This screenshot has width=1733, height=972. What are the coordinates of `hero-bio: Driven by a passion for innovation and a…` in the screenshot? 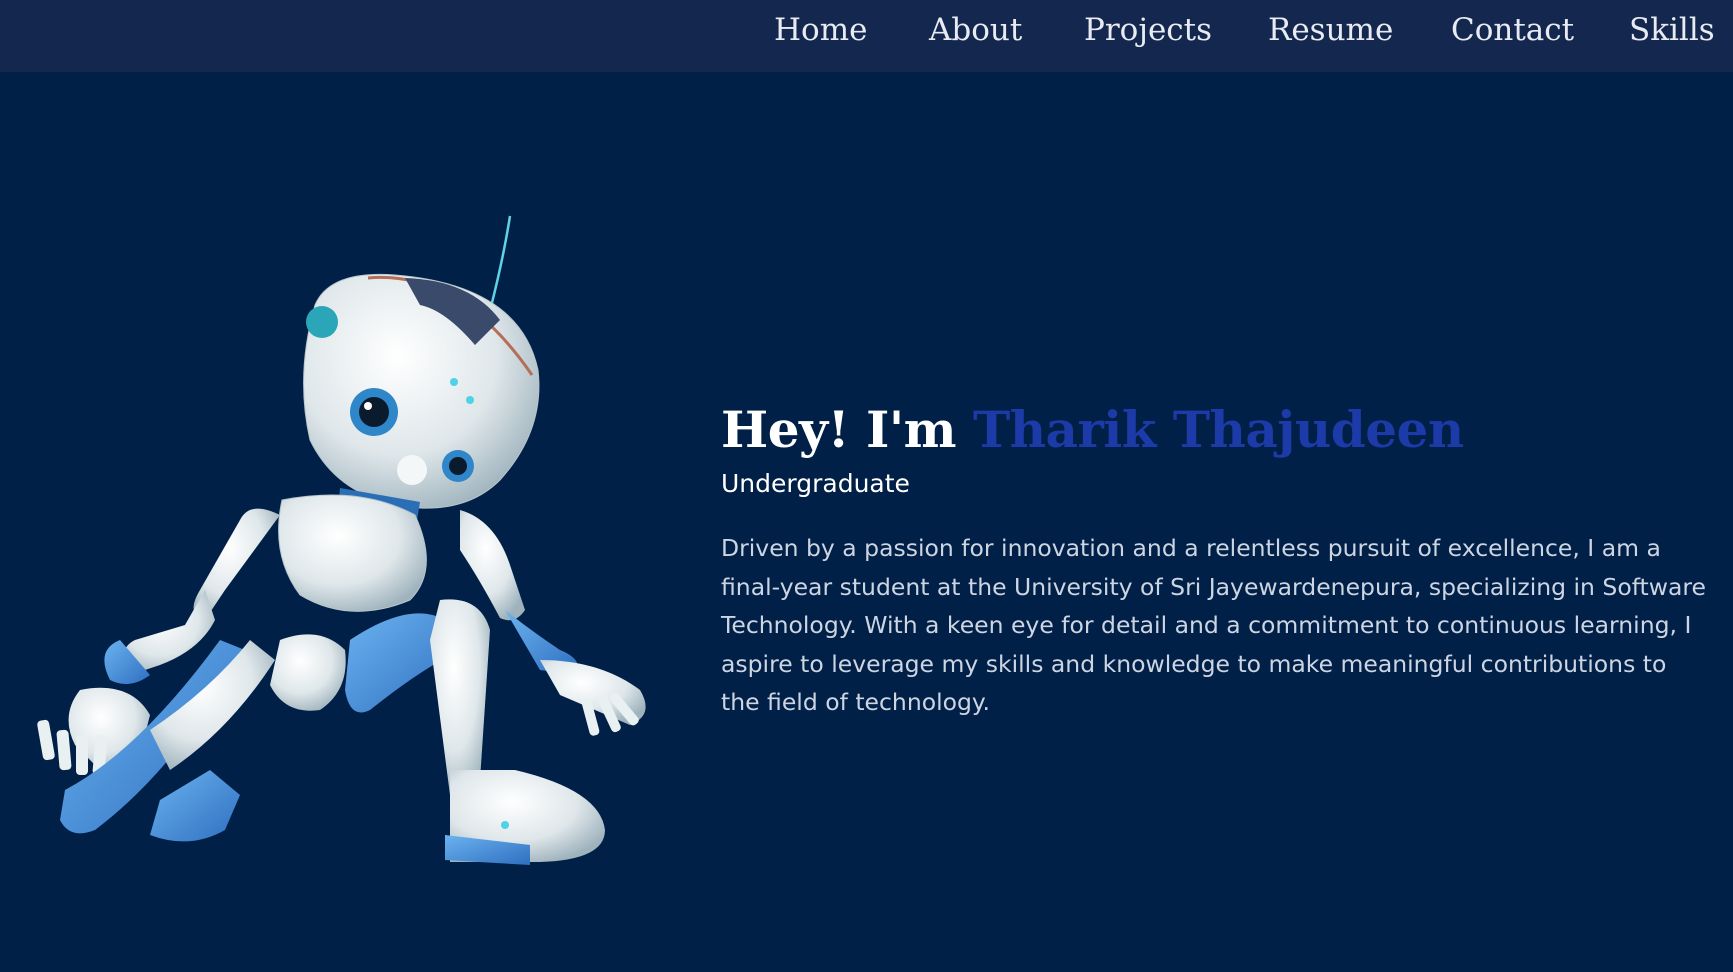 It's located at (1213, 625).